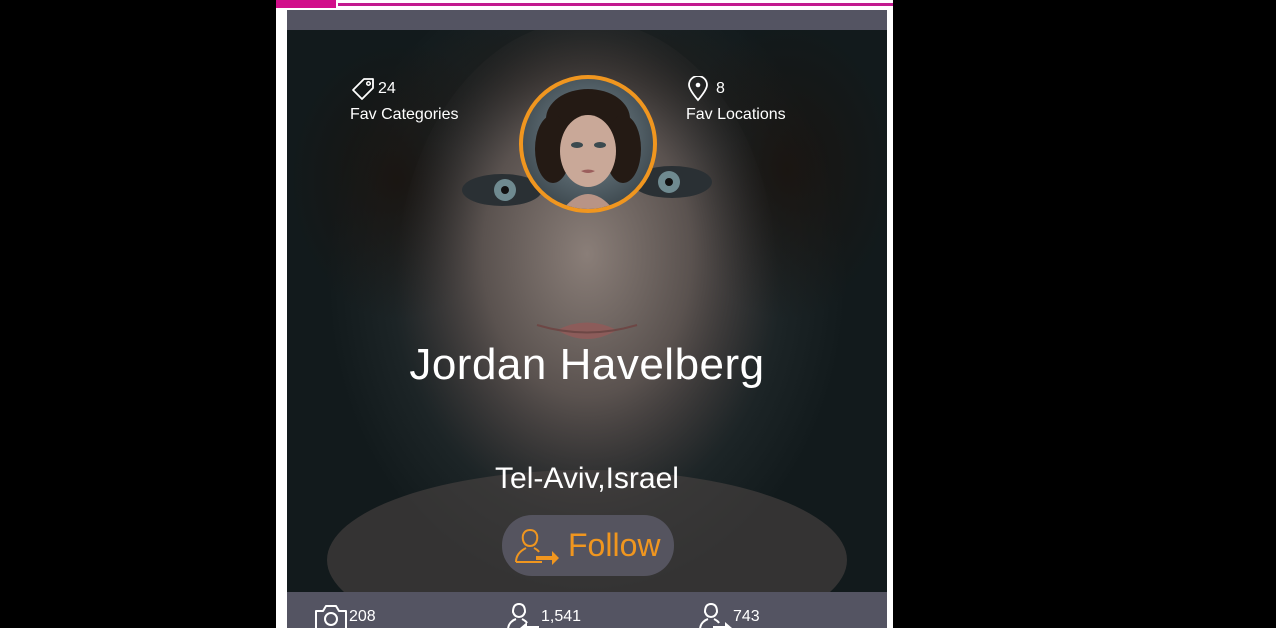 The height and width of the screenshot is (628, 1276). Describe the element at coordinates (588, 149) in the screenshot. I see `avatar-image` at that location.